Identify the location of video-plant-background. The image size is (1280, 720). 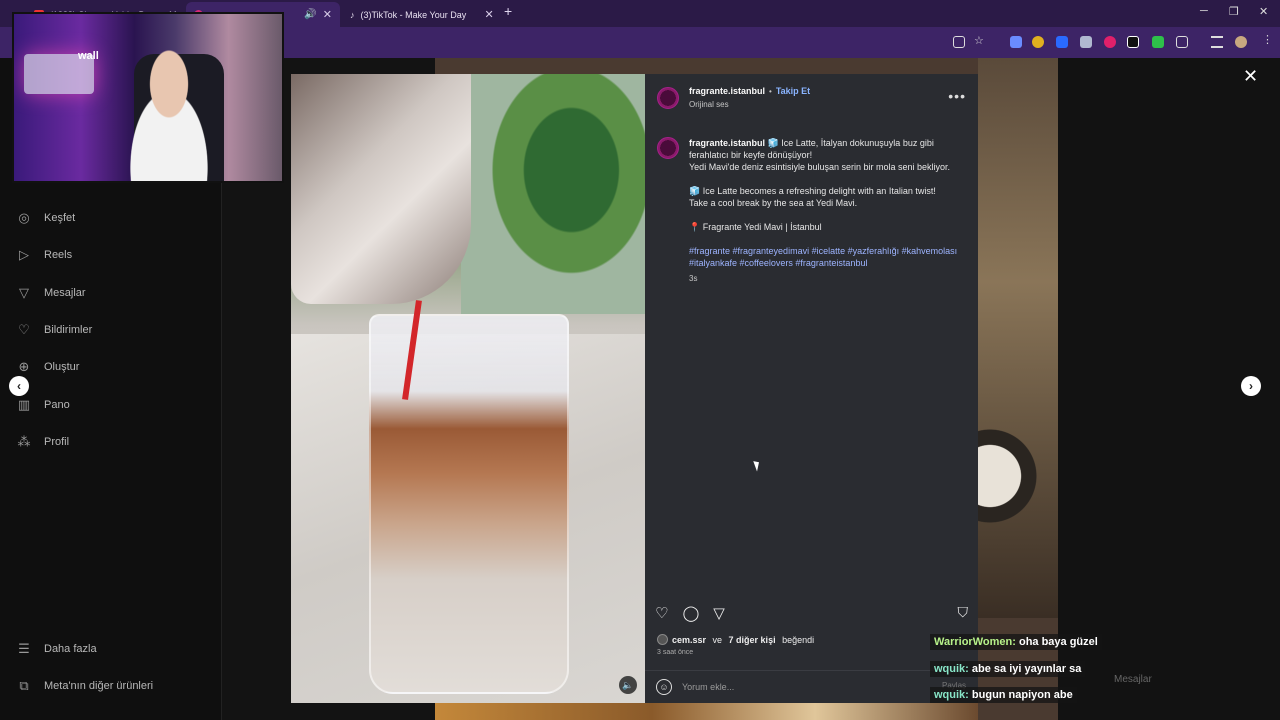
(553, 194).